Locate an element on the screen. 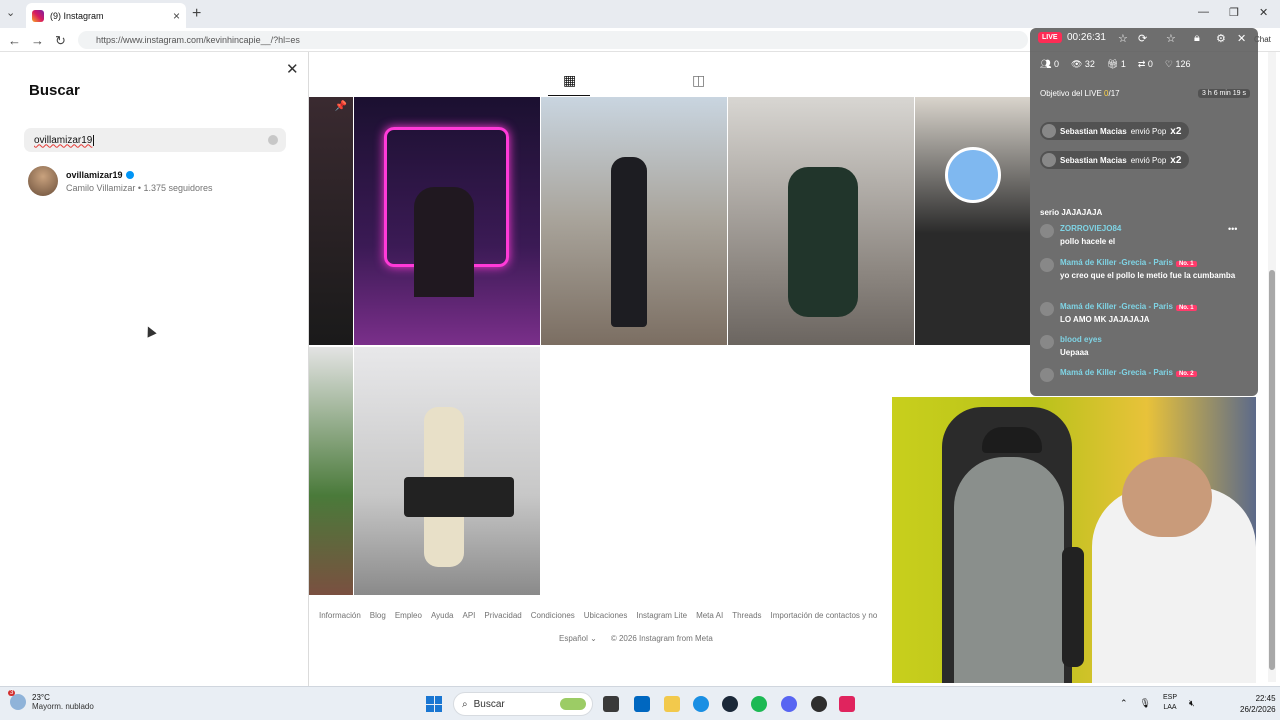 This screenshot has height=720, width=1280. refresh-icon: ⟳ is located at coordinates (1142, 38).